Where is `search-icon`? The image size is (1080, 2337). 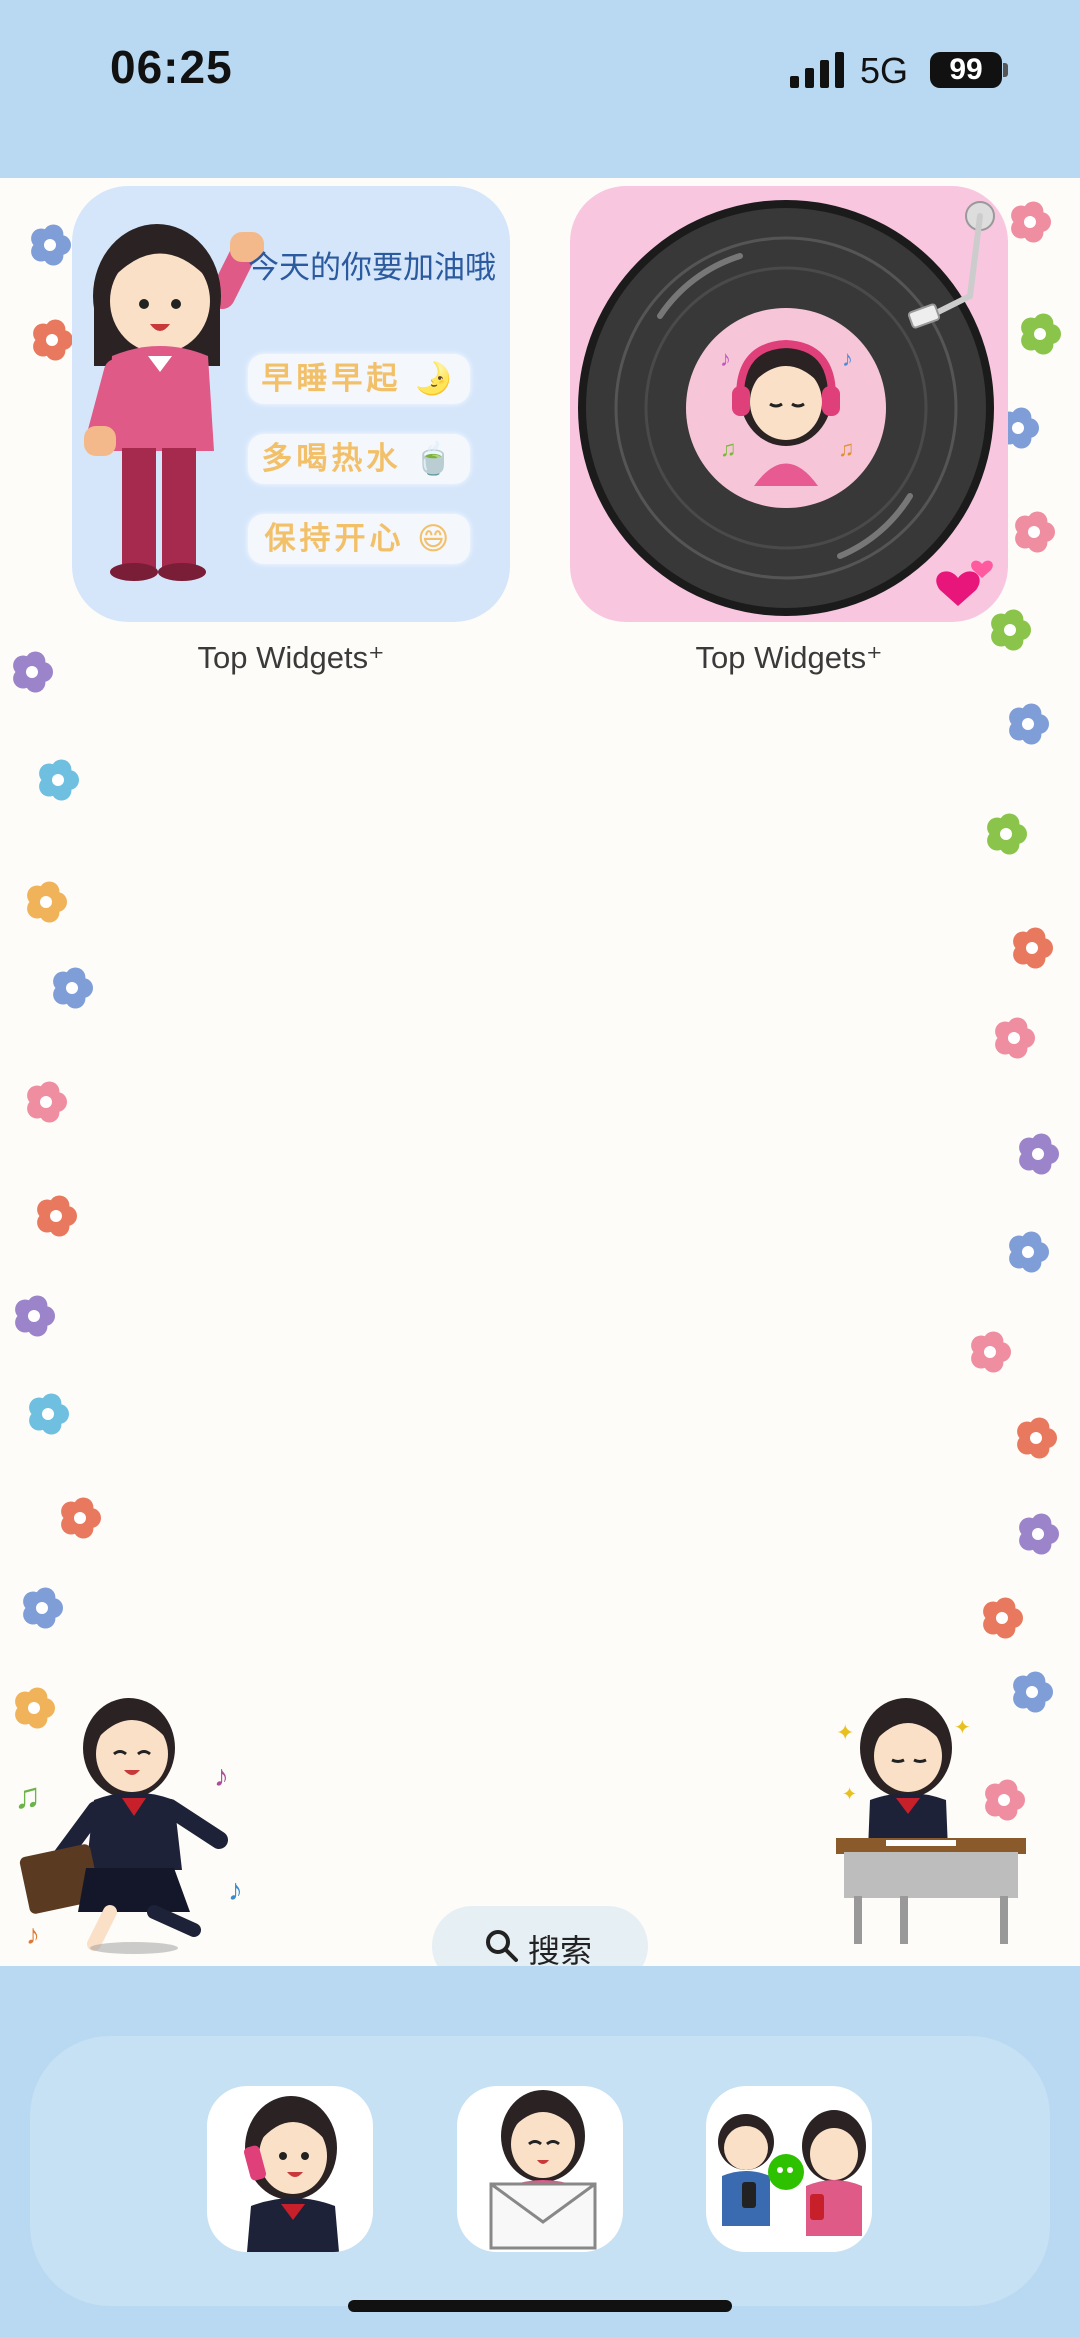
search-icon is located at coordinates (502, 1946).